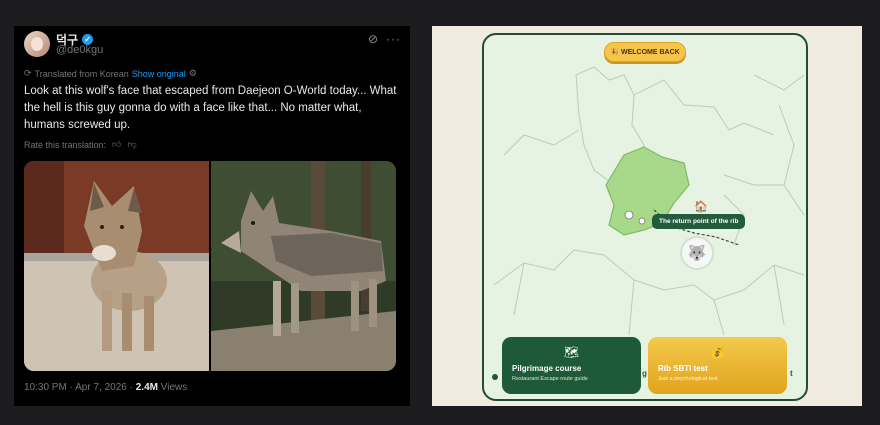 Image resolution: width=880 pixels, height=425 pixels. Describe the element at coordinates (547, 368) in the screenshot. I see `card-title: Pilgrimage course` at that location.